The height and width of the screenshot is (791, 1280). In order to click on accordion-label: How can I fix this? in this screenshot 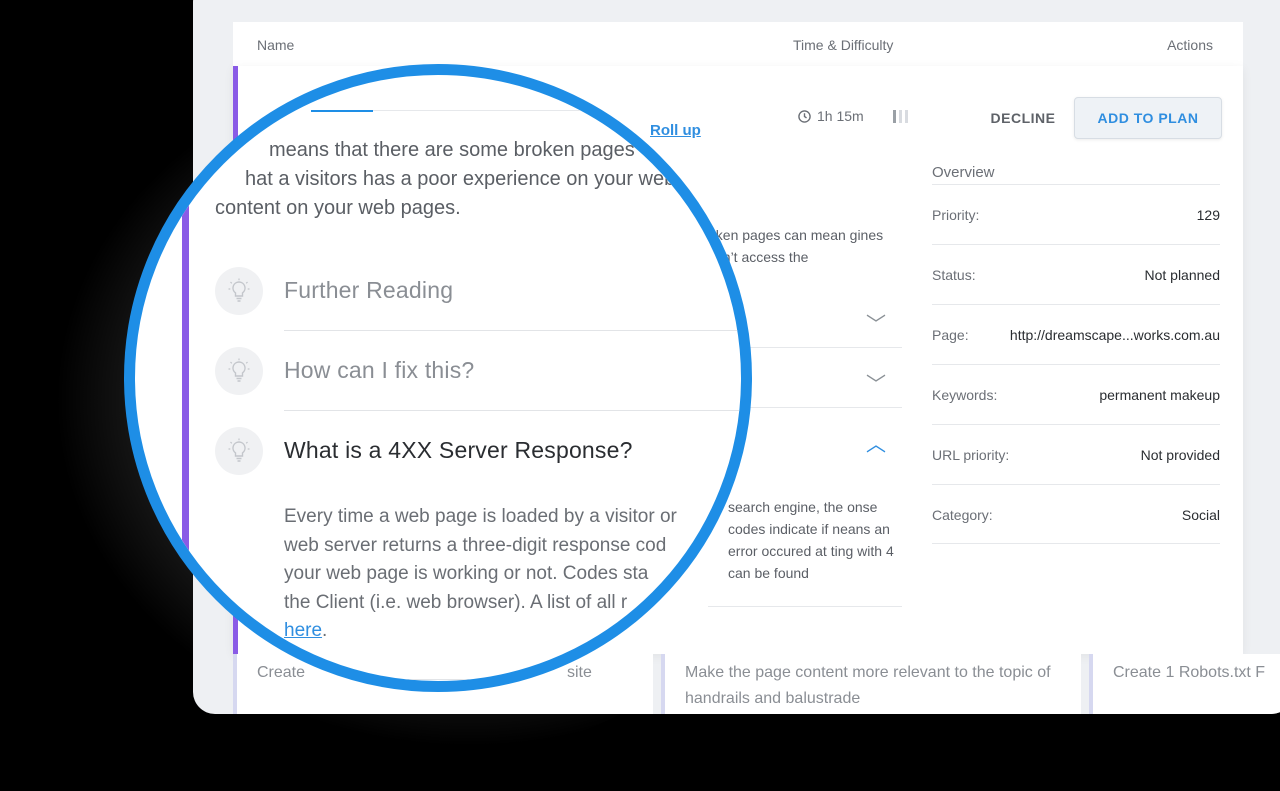, I will do `click(379, 370)`.